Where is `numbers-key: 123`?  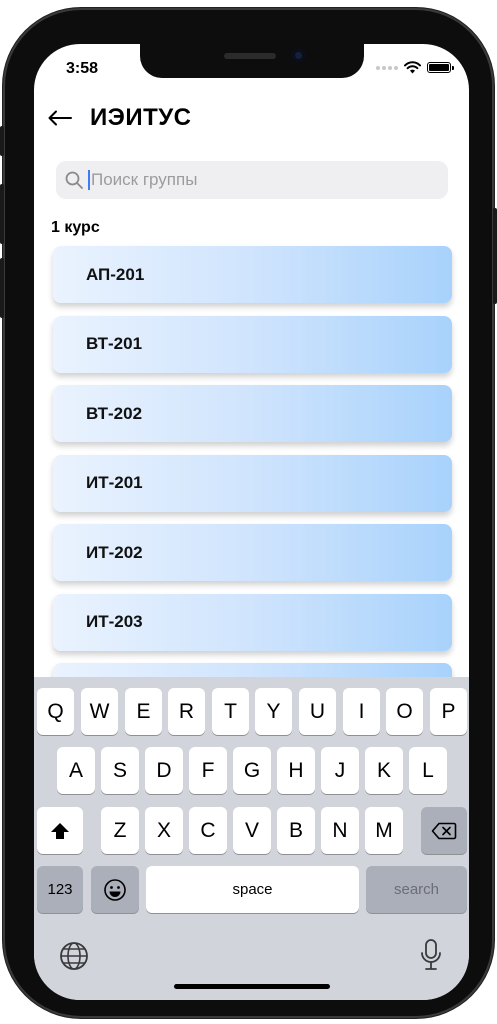 numbers-key: 123 is located at coordinates (60, 889).